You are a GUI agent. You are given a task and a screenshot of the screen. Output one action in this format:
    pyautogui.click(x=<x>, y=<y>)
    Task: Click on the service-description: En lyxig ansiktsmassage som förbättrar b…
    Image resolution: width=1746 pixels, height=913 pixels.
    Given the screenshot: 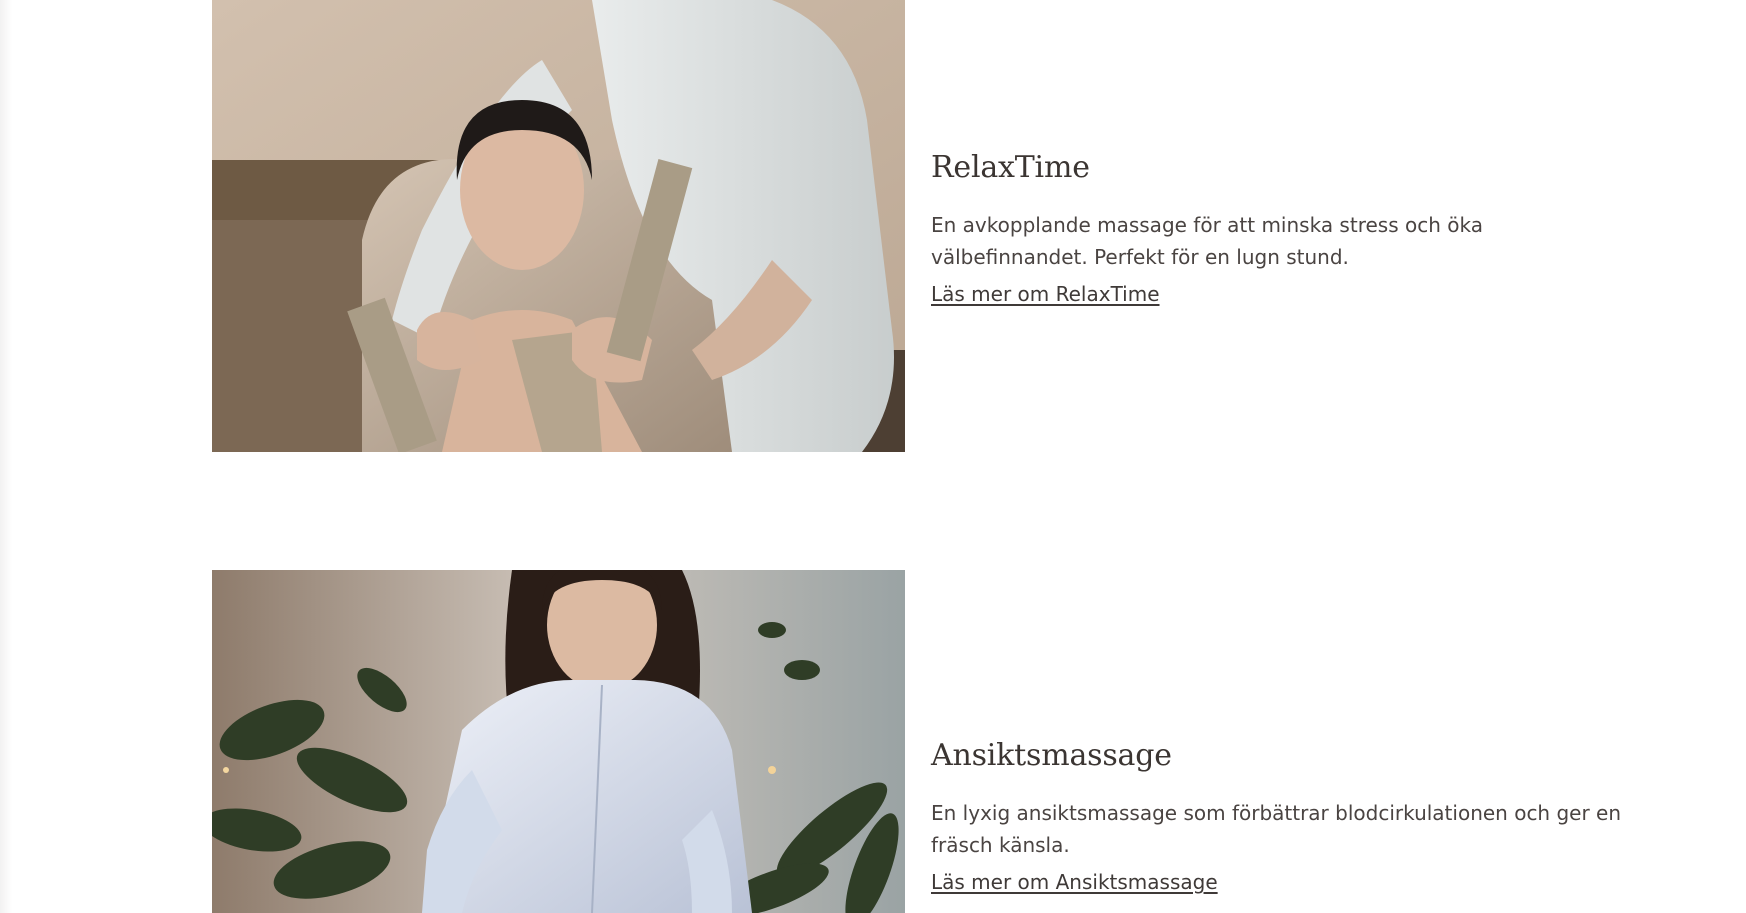 What is the action you would take?
    pyautogui.click(x=1276, y=829)
    